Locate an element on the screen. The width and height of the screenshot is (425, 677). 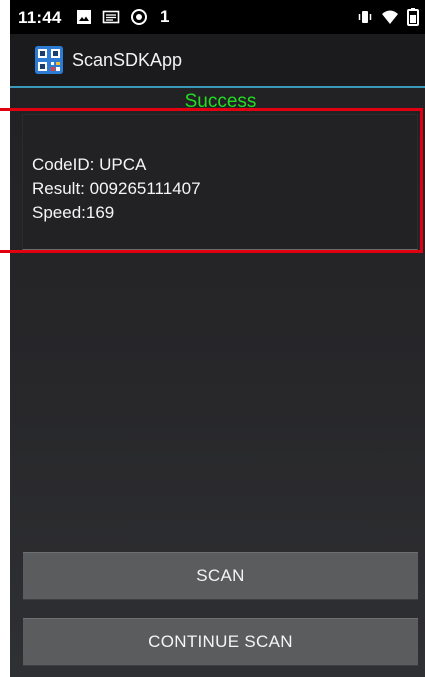
scan-button: SCAN is located at coordinates (220, 576).